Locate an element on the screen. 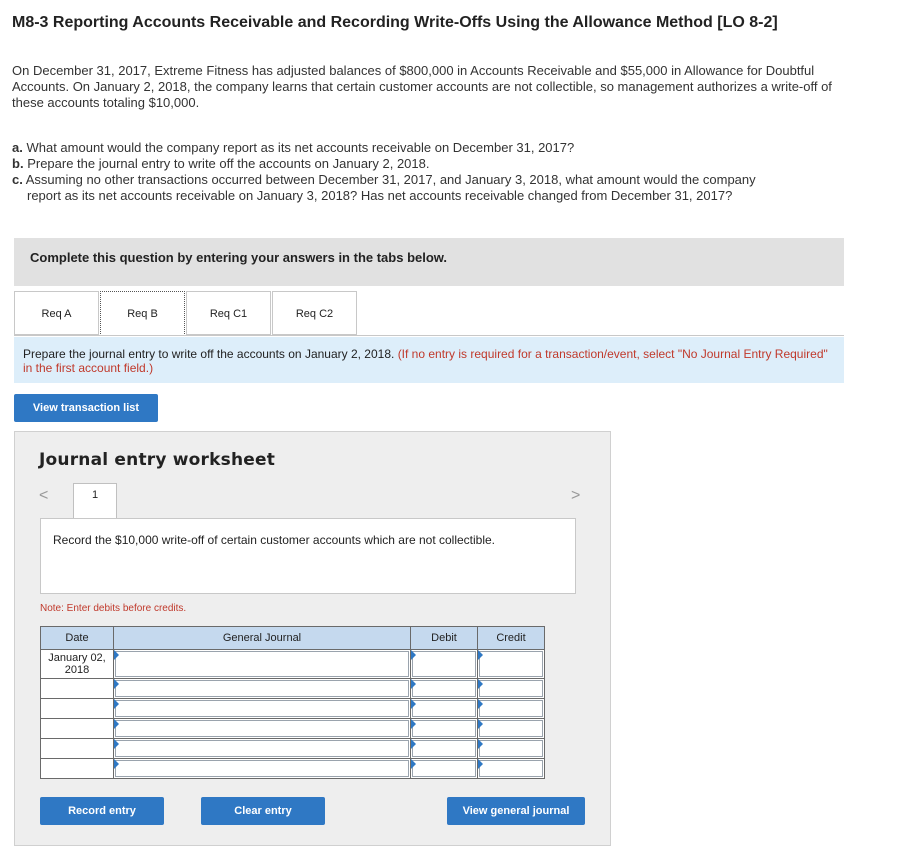 The height and width of the screenshot is (860, 910). table-header-row: Date General Journal Debit Credit is located at coordinates (292, 638).